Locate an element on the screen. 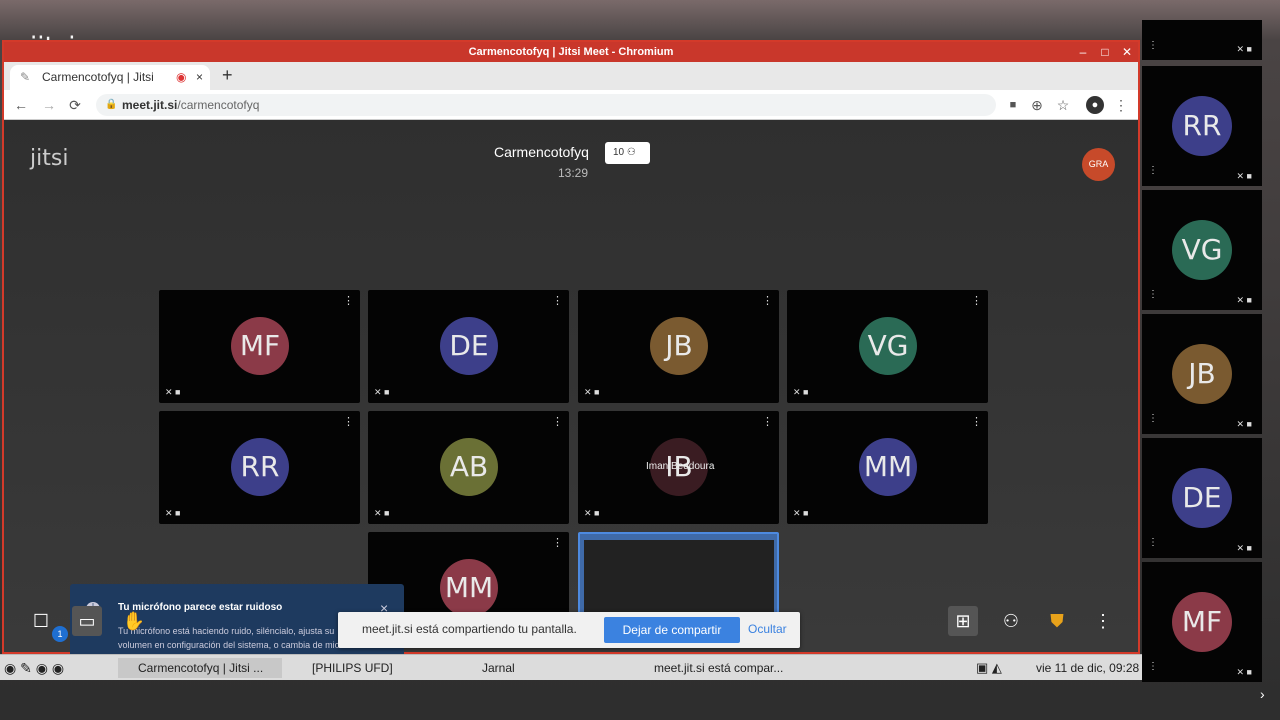 The width and height of the screenshot is (1280, 720). filmstrip-tile: VG ⋮ ✕ ■ is located at coordinates (1202, 250).